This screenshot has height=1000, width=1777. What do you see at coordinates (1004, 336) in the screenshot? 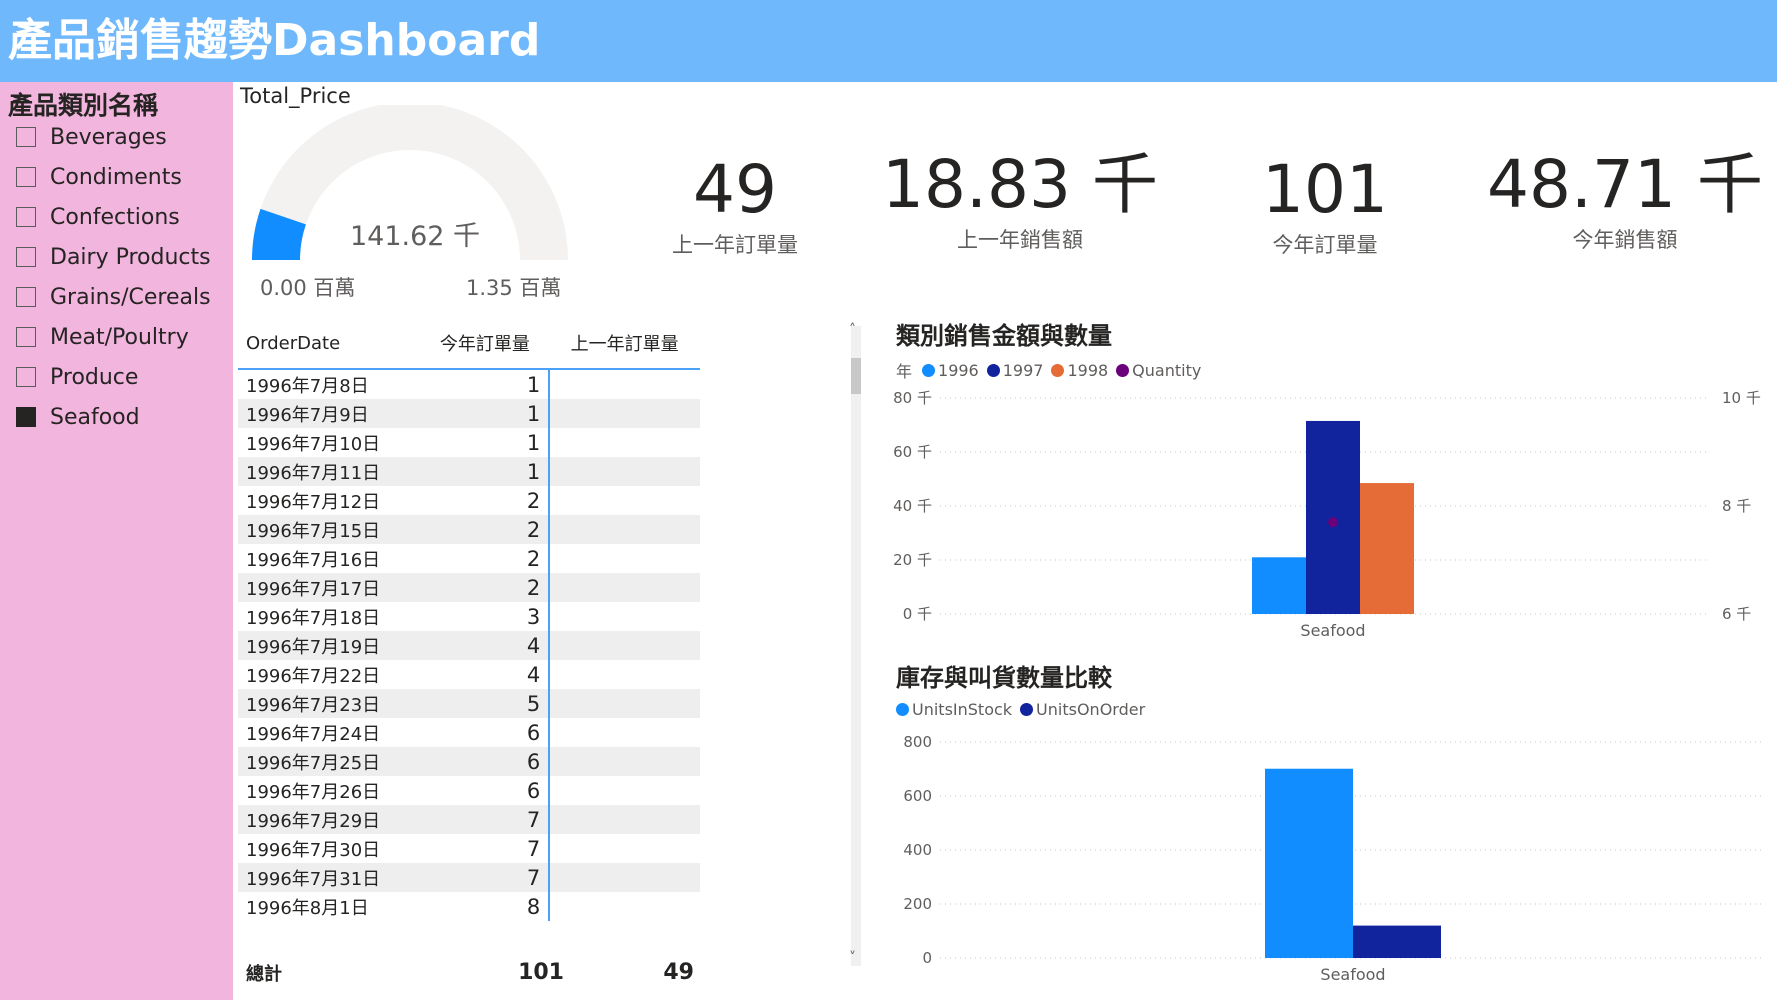
I see `chart-sales-title: 類別銷售金額與數量` at bounding box center [1004, 336].